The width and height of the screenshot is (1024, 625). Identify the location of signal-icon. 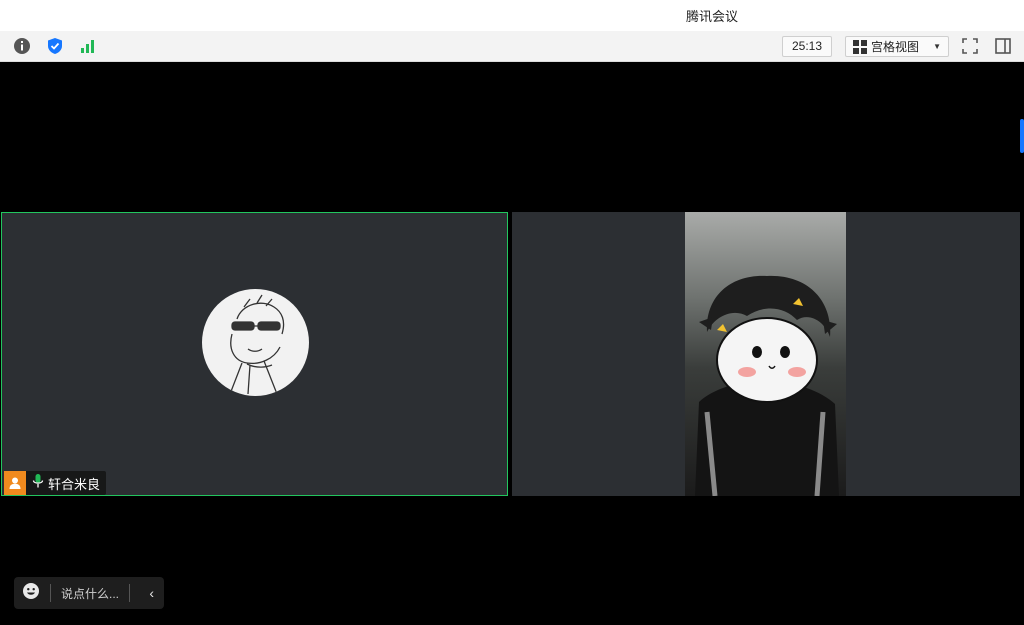
(88, 46).